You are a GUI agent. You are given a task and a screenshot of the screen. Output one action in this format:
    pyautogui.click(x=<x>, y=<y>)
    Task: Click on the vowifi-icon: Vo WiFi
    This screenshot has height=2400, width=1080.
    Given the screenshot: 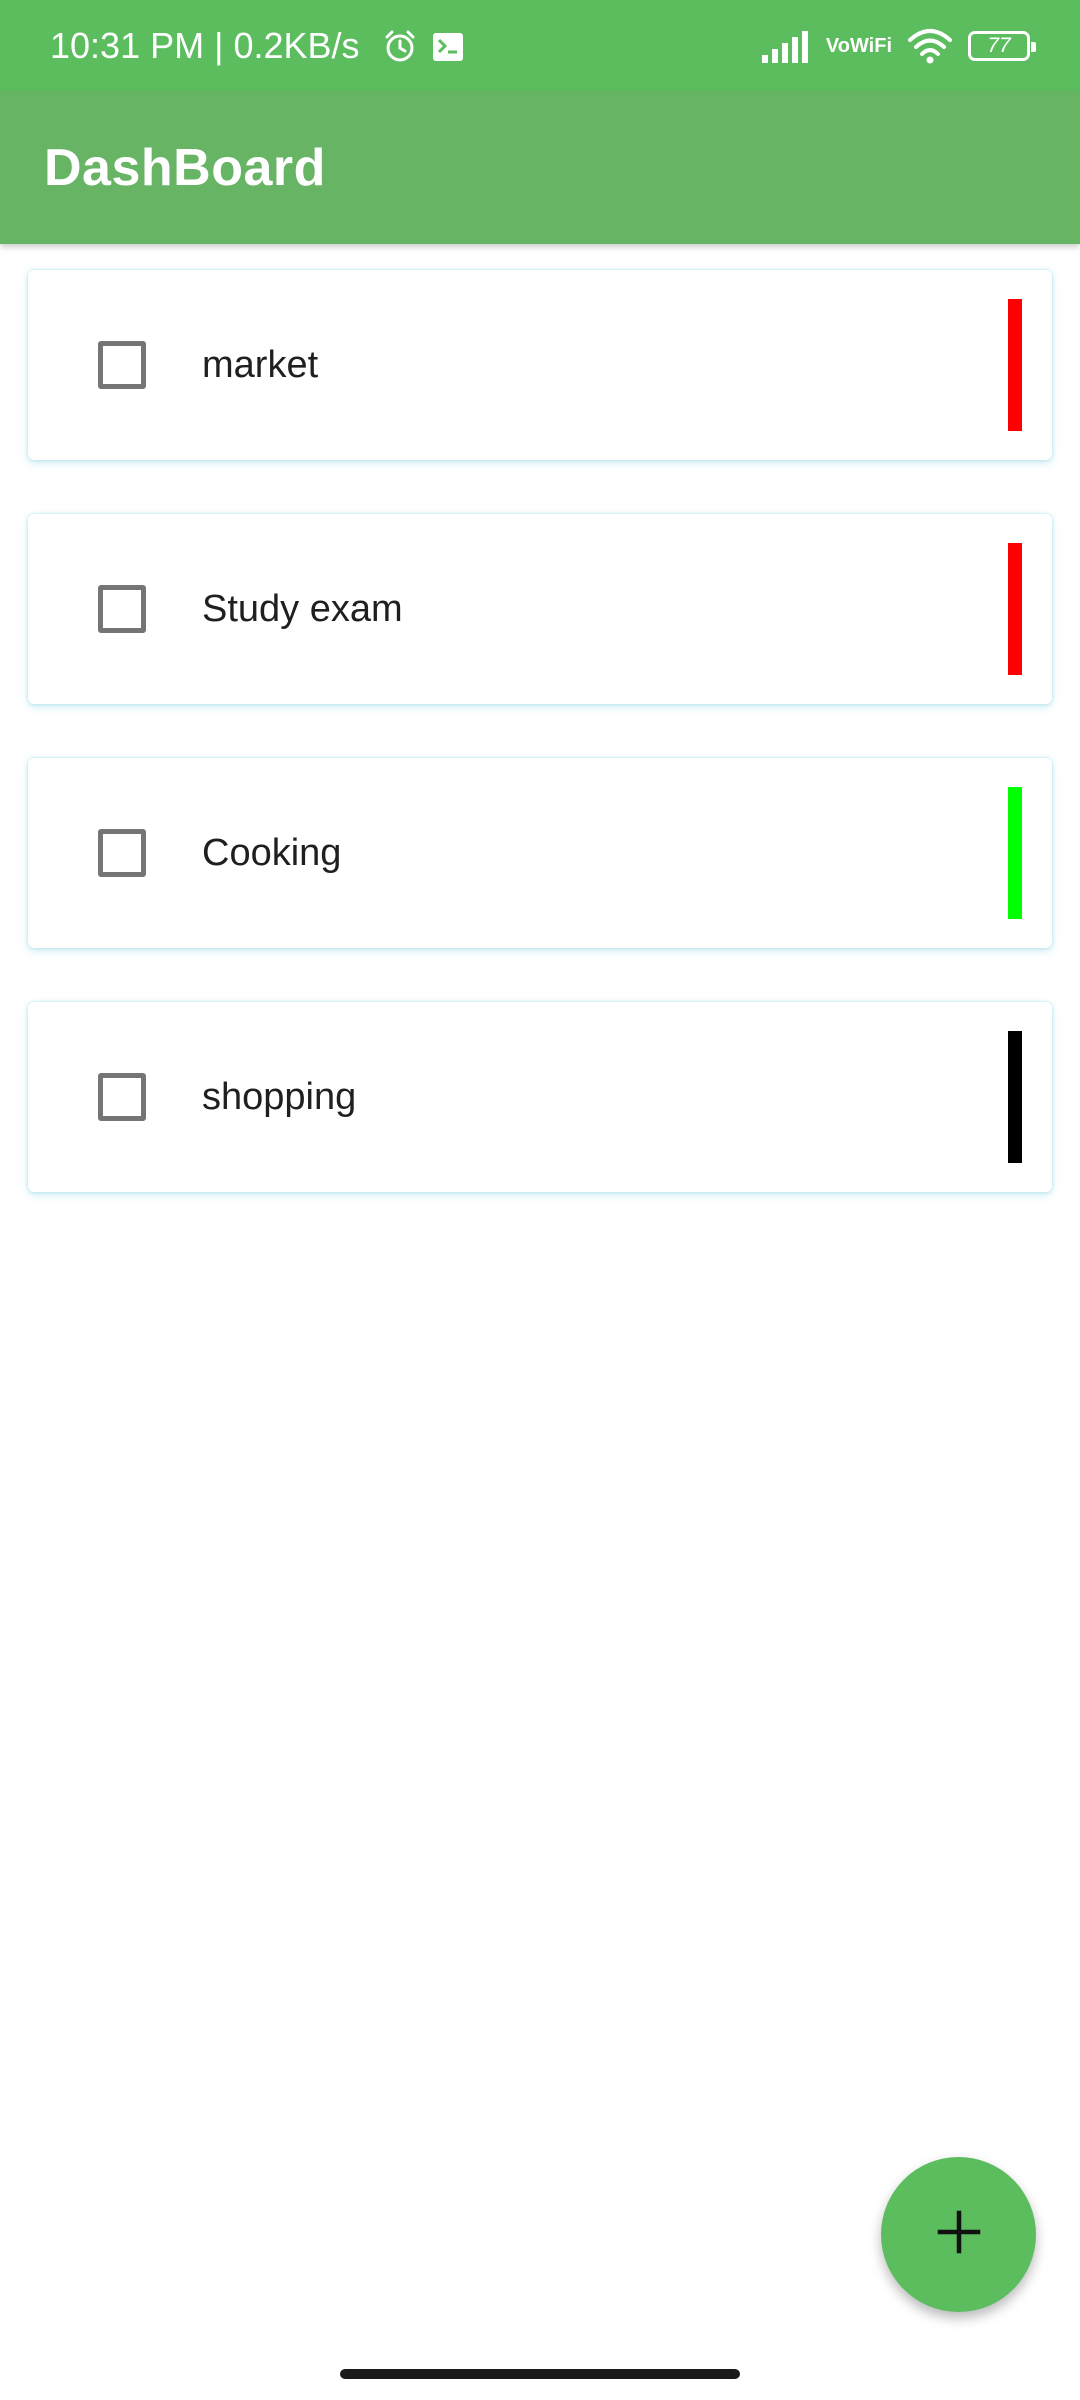 What is the action you would take?
    pyautogui.click(x=859, y=46)
    